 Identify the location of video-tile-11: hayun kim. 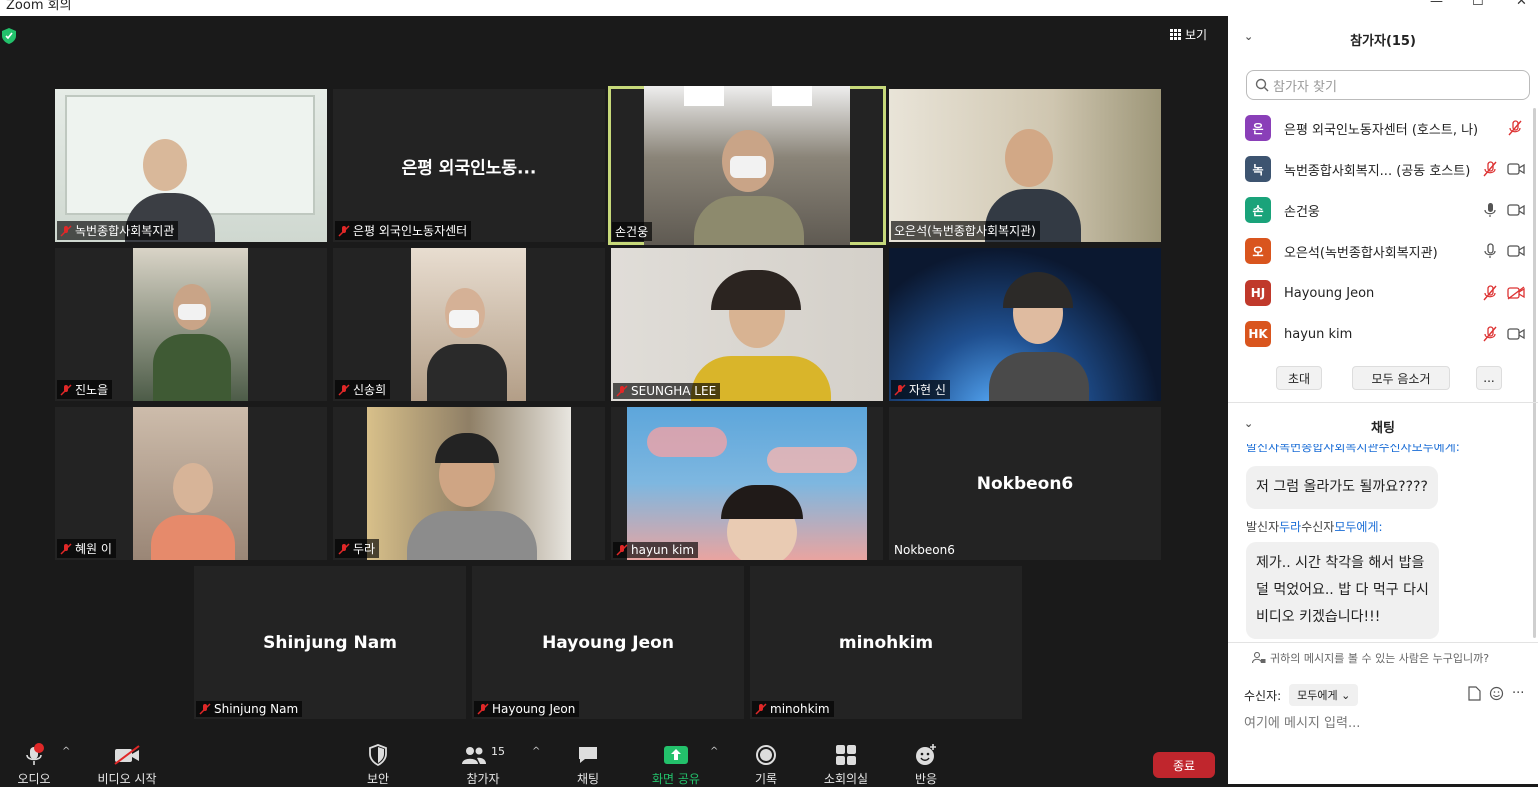
(747, 483).